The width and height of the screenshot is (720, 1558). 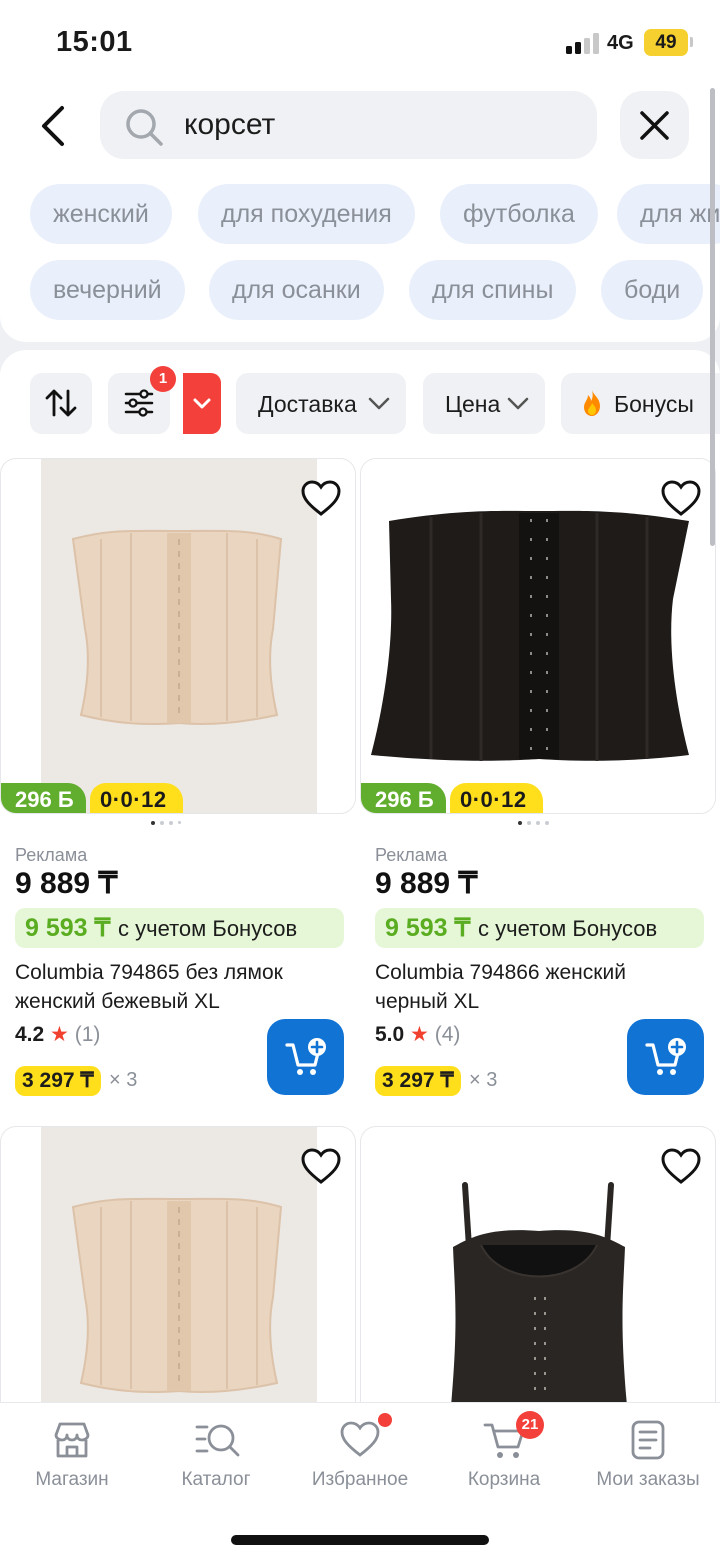 I want to click on suggestion-chip: женский, so click(x=101, y=214).